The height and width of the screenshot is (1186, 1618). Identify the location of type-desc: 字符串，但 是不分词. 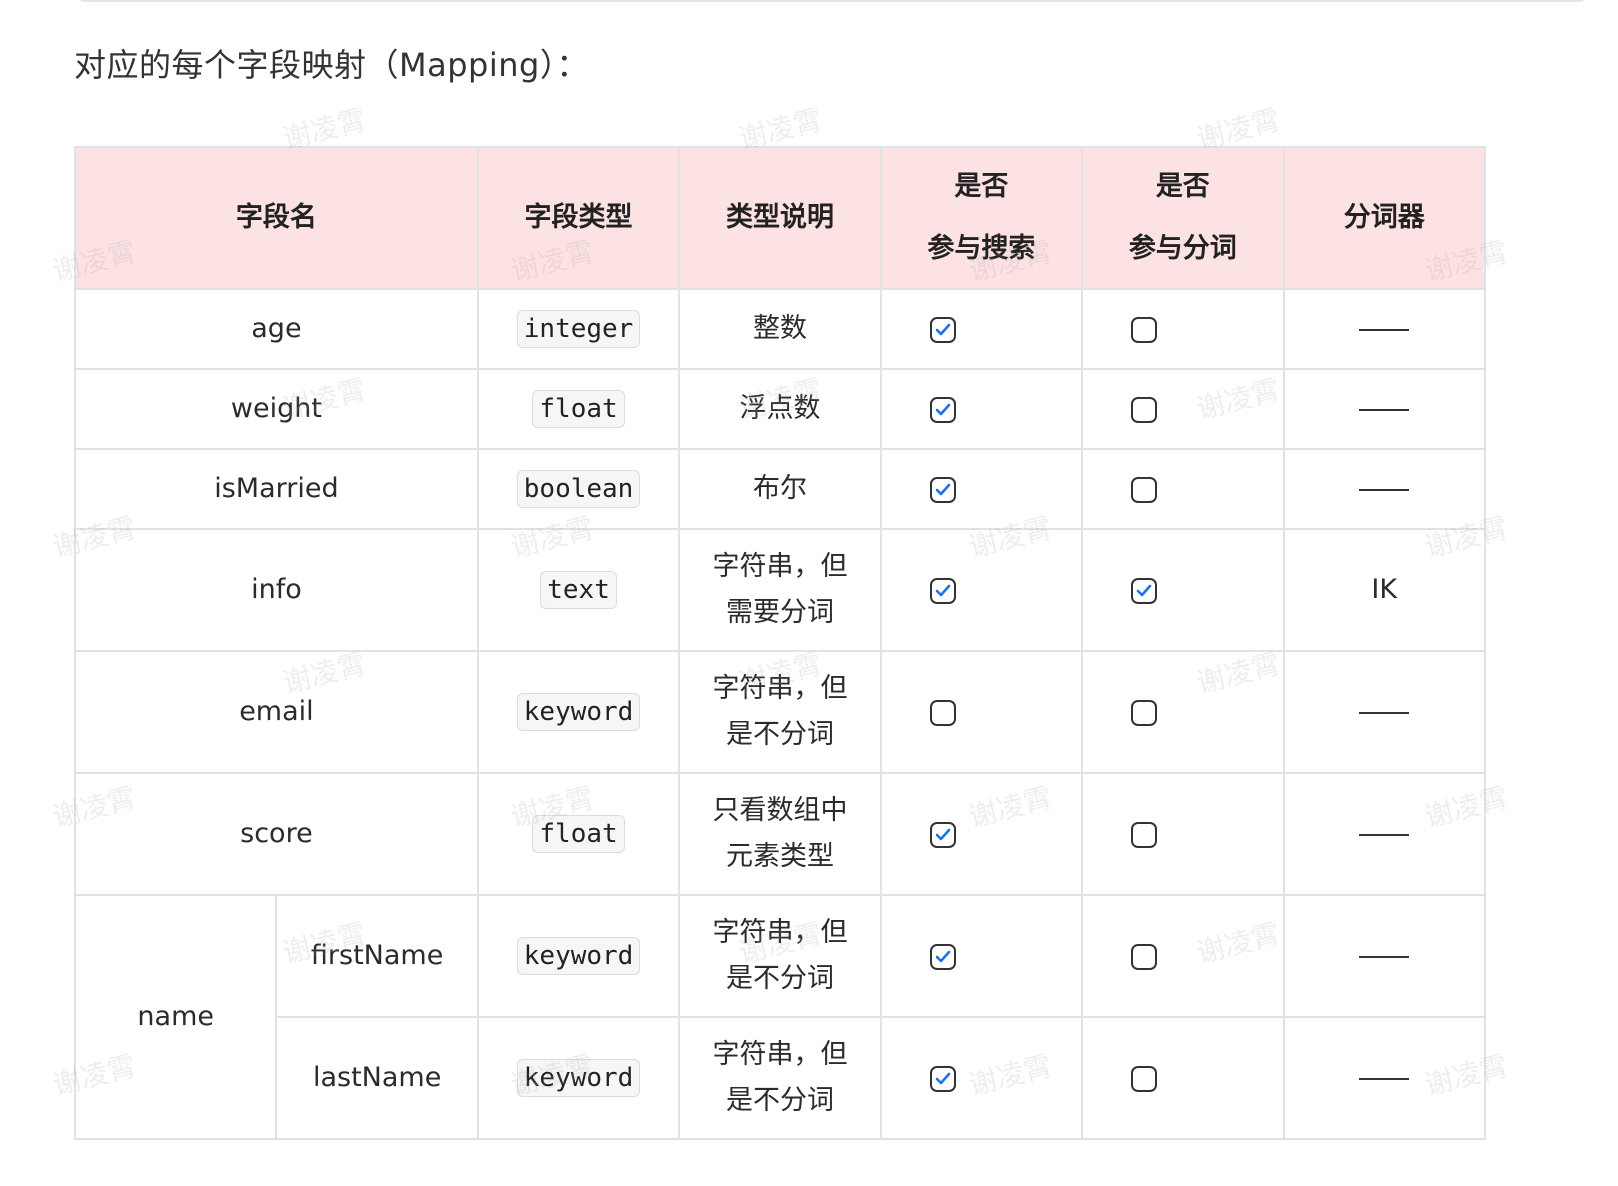
(780, 712).